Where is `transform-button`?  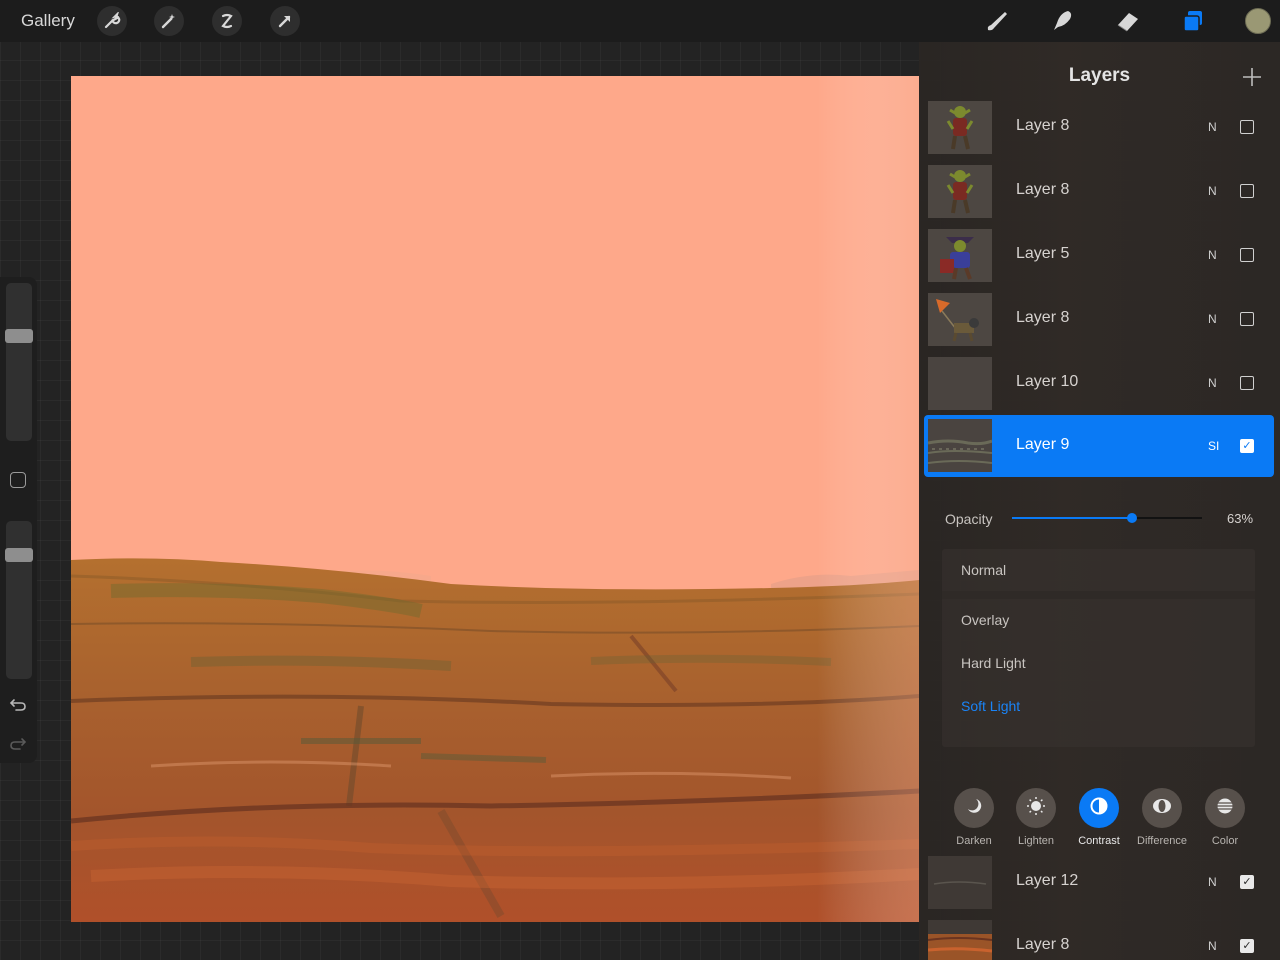 transform-button is located at coordinates (285, 21).